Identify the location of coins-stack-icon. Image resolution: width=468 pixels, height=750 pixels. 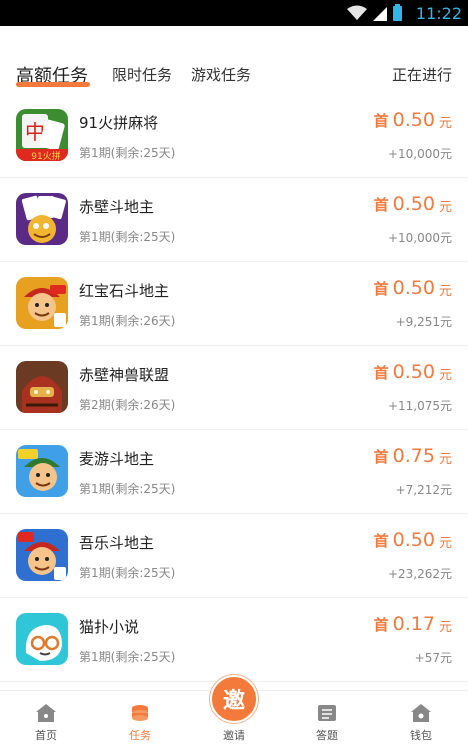
(140, 713).